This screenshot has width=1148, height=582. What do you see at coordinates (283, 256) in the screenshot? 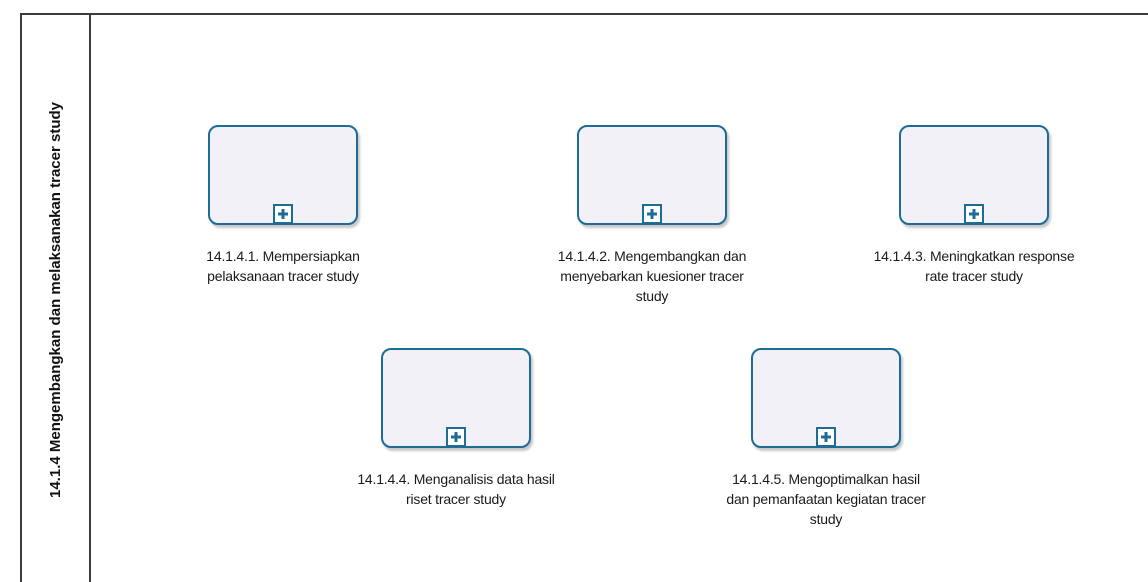
I see `task-1-label-line-1: 14.1.4.1. Mempersiapkan` at bounding box center [283, 256].